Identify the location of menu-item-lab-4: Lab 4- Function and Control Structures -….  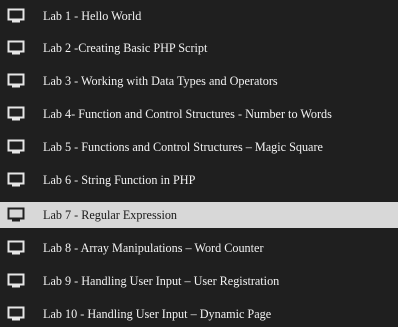
(199, 114).